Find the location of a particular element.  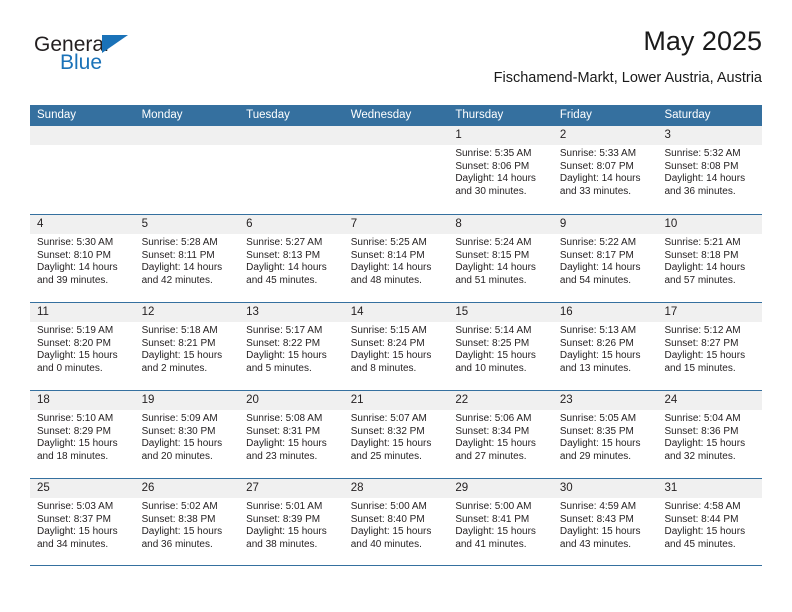

day-daylight2-text: and 27 minutes. is located at coordinates (491, 456).